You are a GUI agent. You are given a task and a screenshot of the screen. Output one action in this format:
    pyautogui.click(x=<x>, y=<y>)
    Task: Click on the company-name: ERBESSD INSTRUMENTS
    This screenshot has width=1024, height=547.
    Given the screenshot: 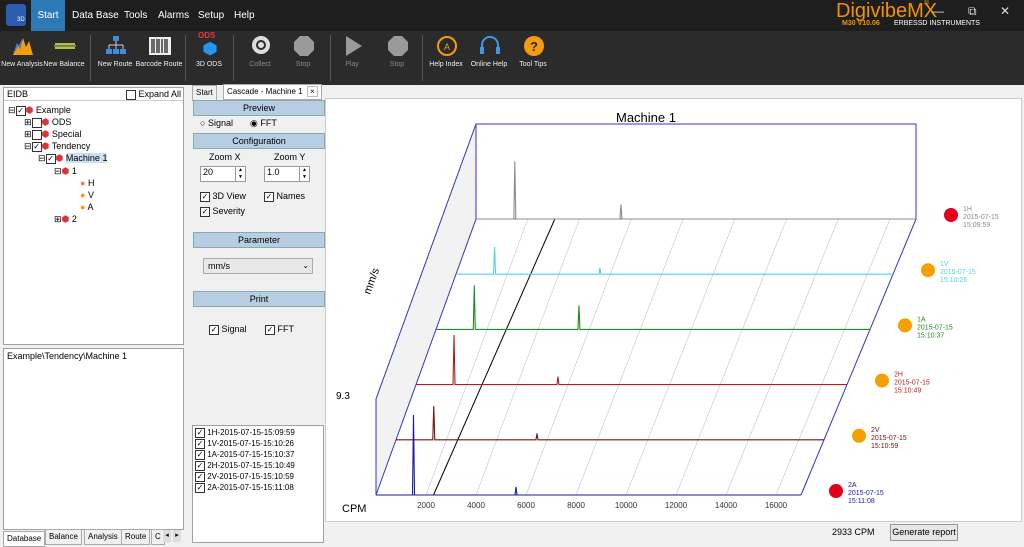 What is the action you would take?
    pyautogui.click(x=937, y=23)
    